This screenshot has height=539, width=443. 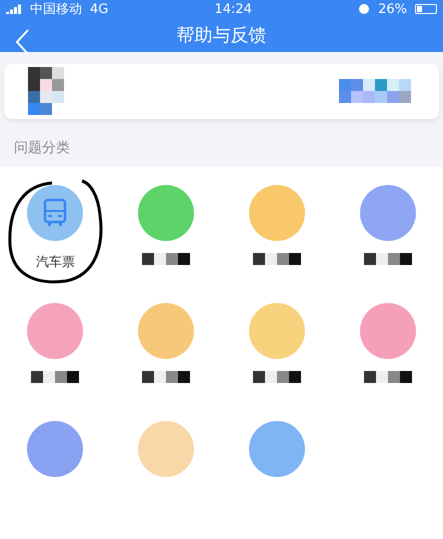 I want to click on signal-icon, so click(x=14, y=9).